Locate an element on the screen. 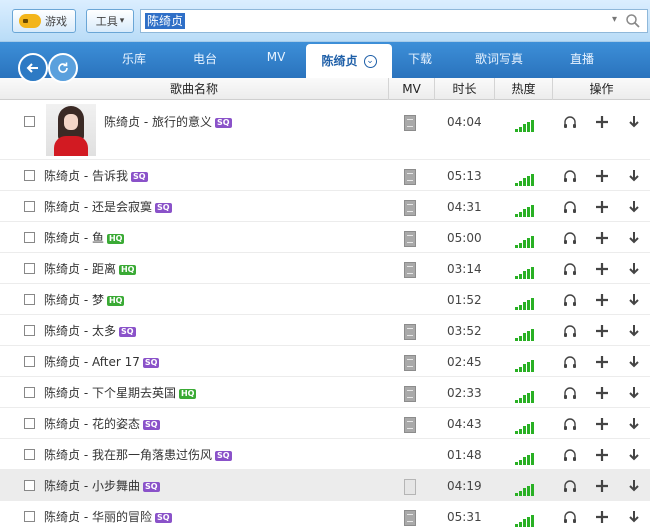 This screenshot has width=650, height=530. tab-radio: 电台 is located at coordinates (205, 60).